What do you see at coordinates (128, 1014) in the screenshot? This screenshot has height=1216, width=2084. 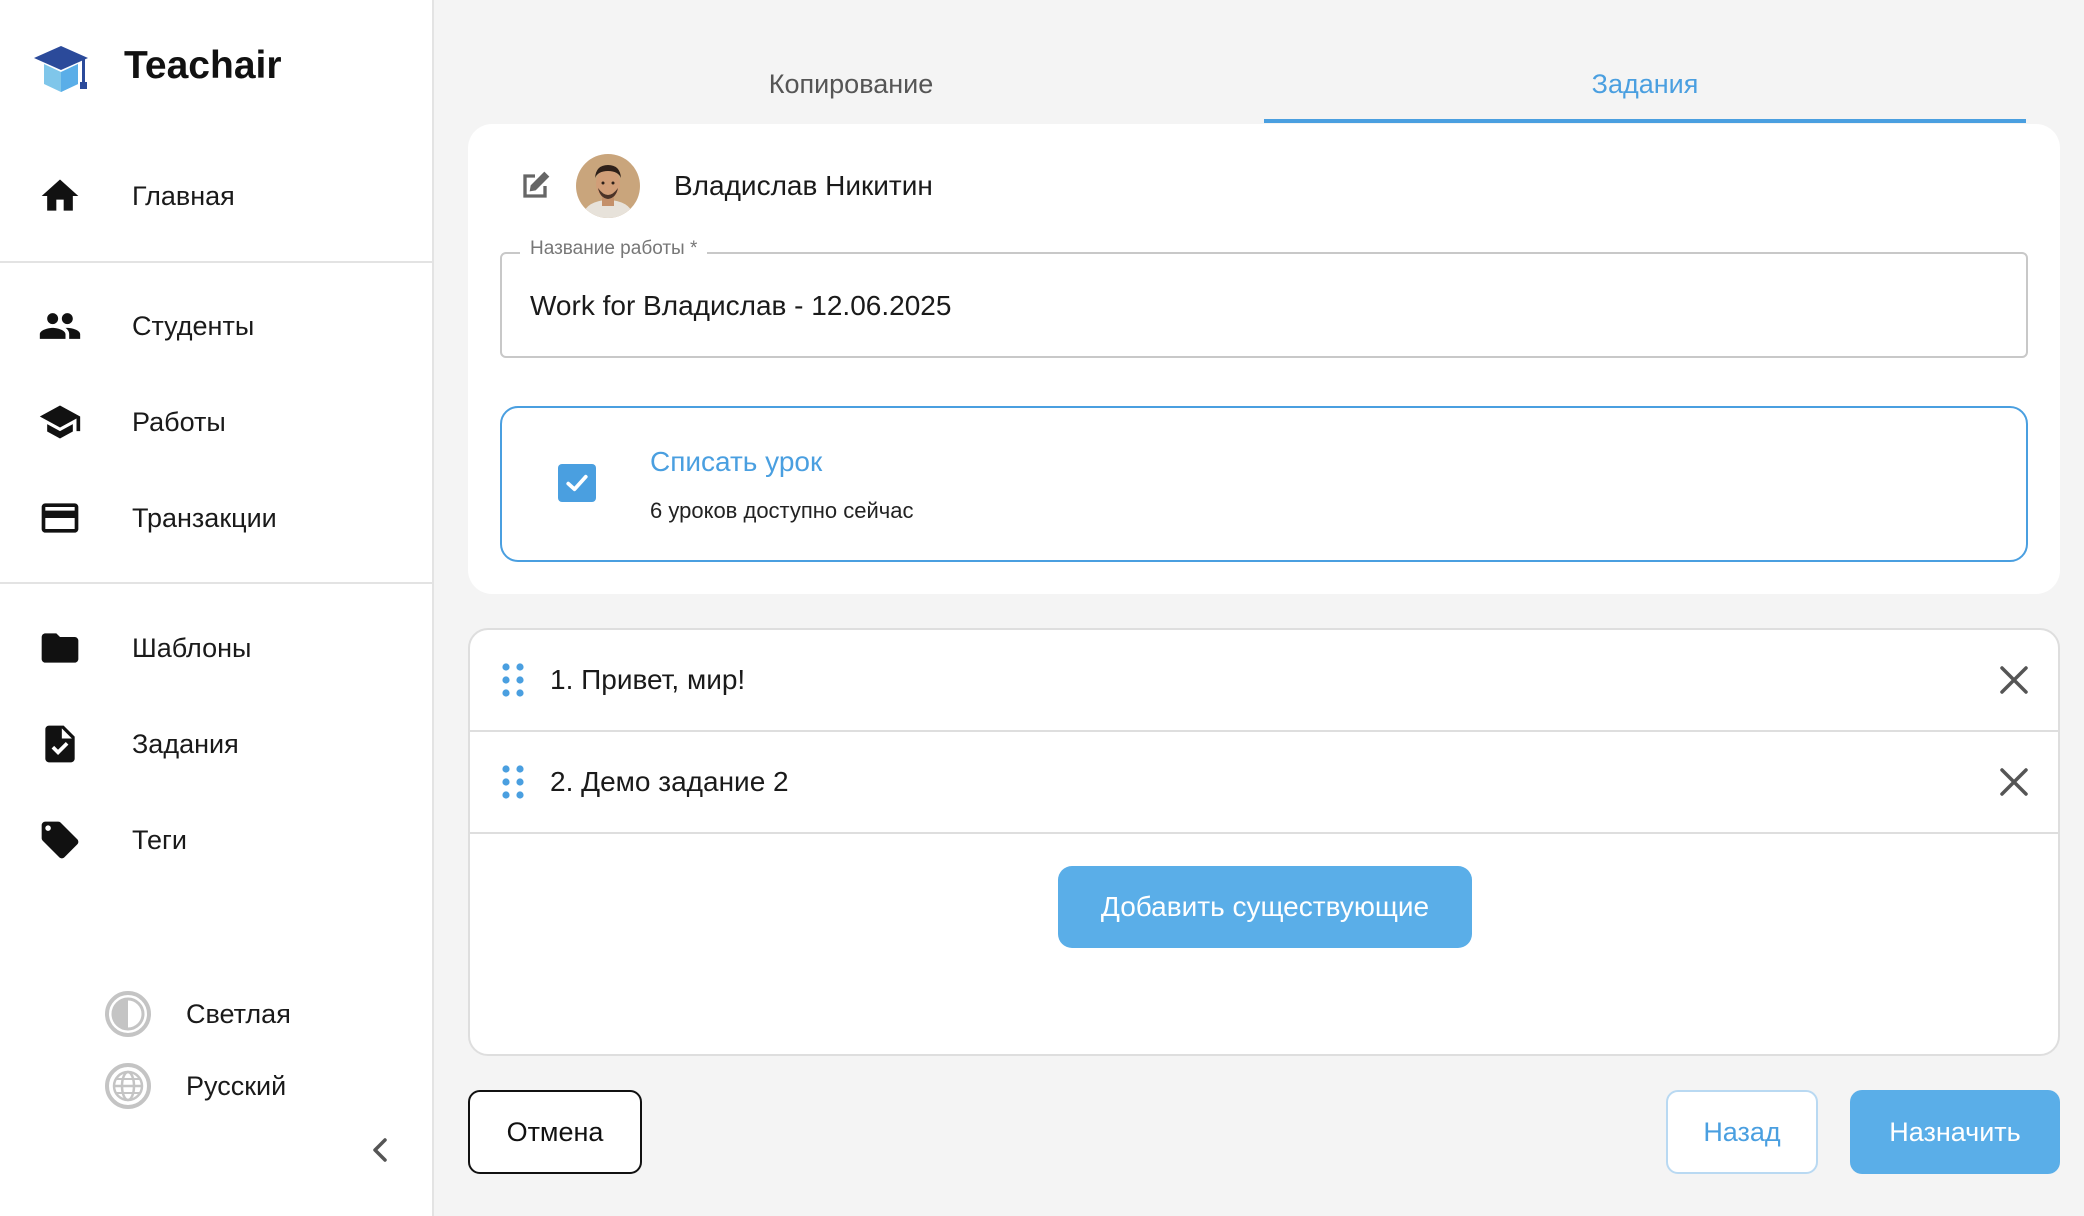 I see `contrast-icon` at bounding box center [128, 1014].